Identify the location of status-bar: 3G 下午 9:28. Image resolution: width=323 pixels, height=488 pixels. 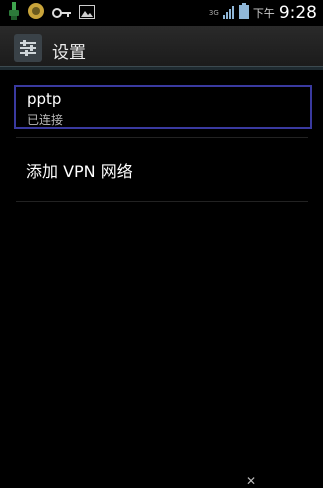
(161, 13).